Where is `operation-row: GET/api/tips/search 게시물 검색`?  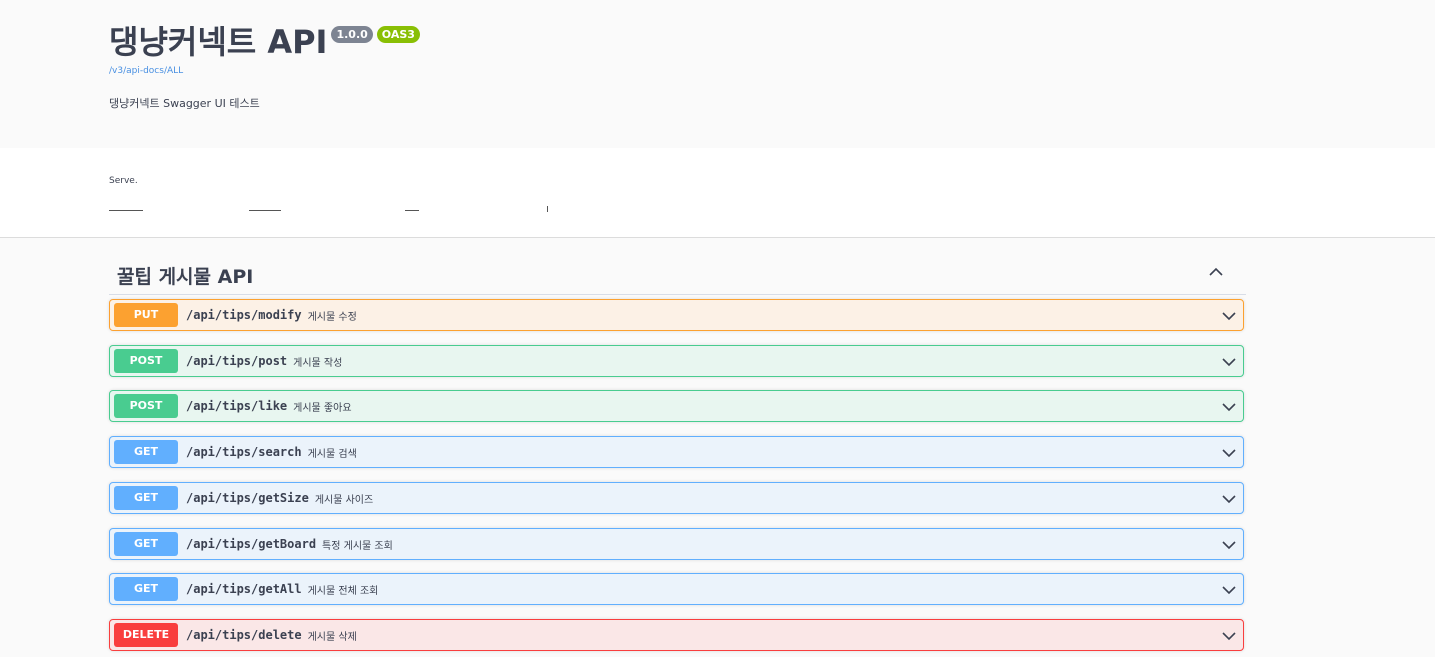 operation-row: GET/api/tips/search 게시물 검색 is located at coordinates (676, 452).